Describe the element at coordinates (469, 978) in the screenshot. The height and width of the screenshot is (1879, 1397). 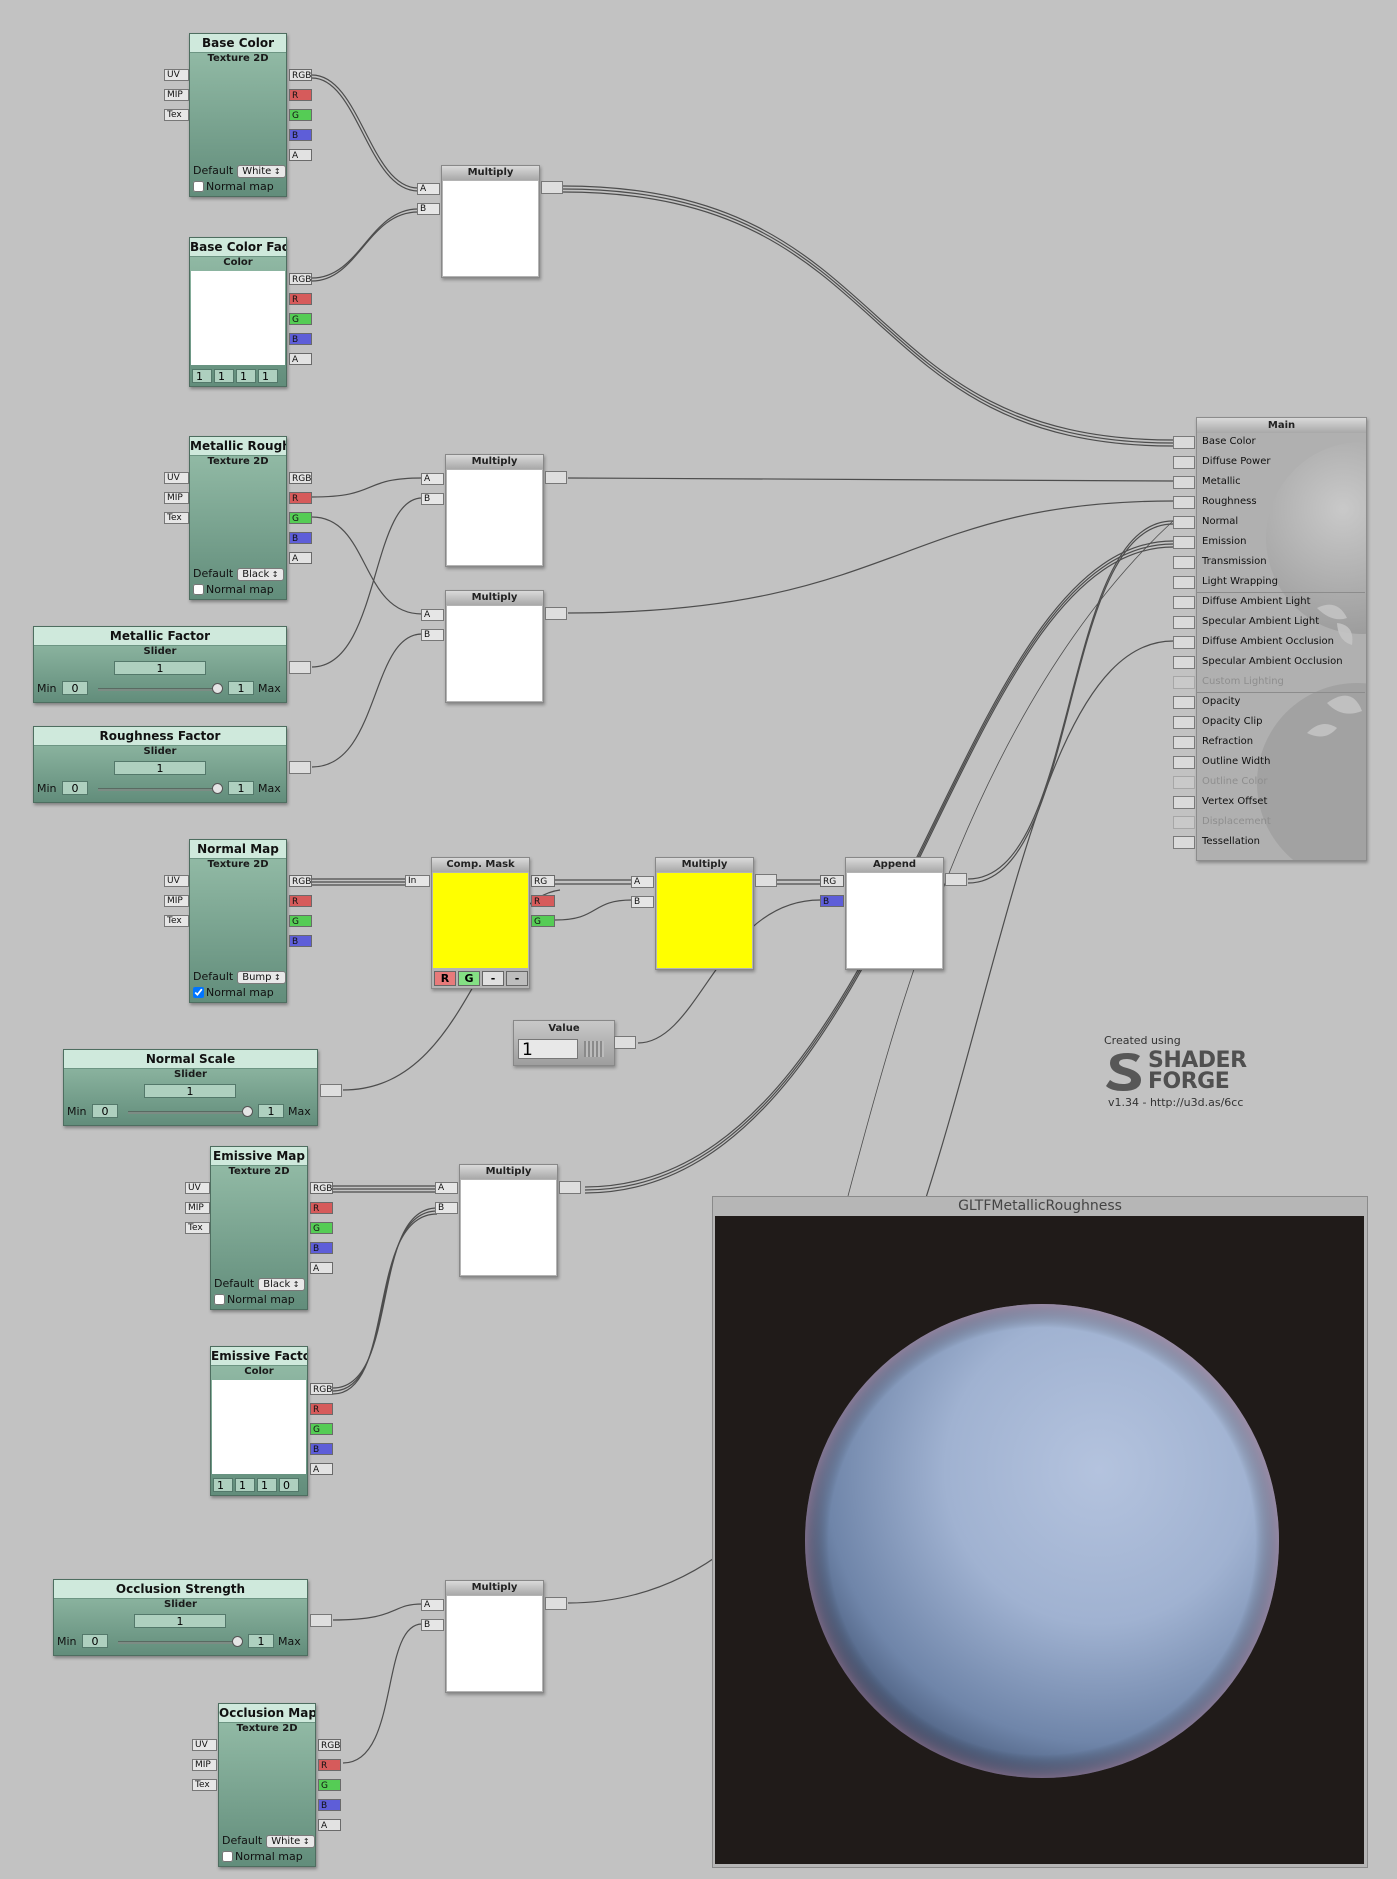
I see `channel-g-button: G` at that location.